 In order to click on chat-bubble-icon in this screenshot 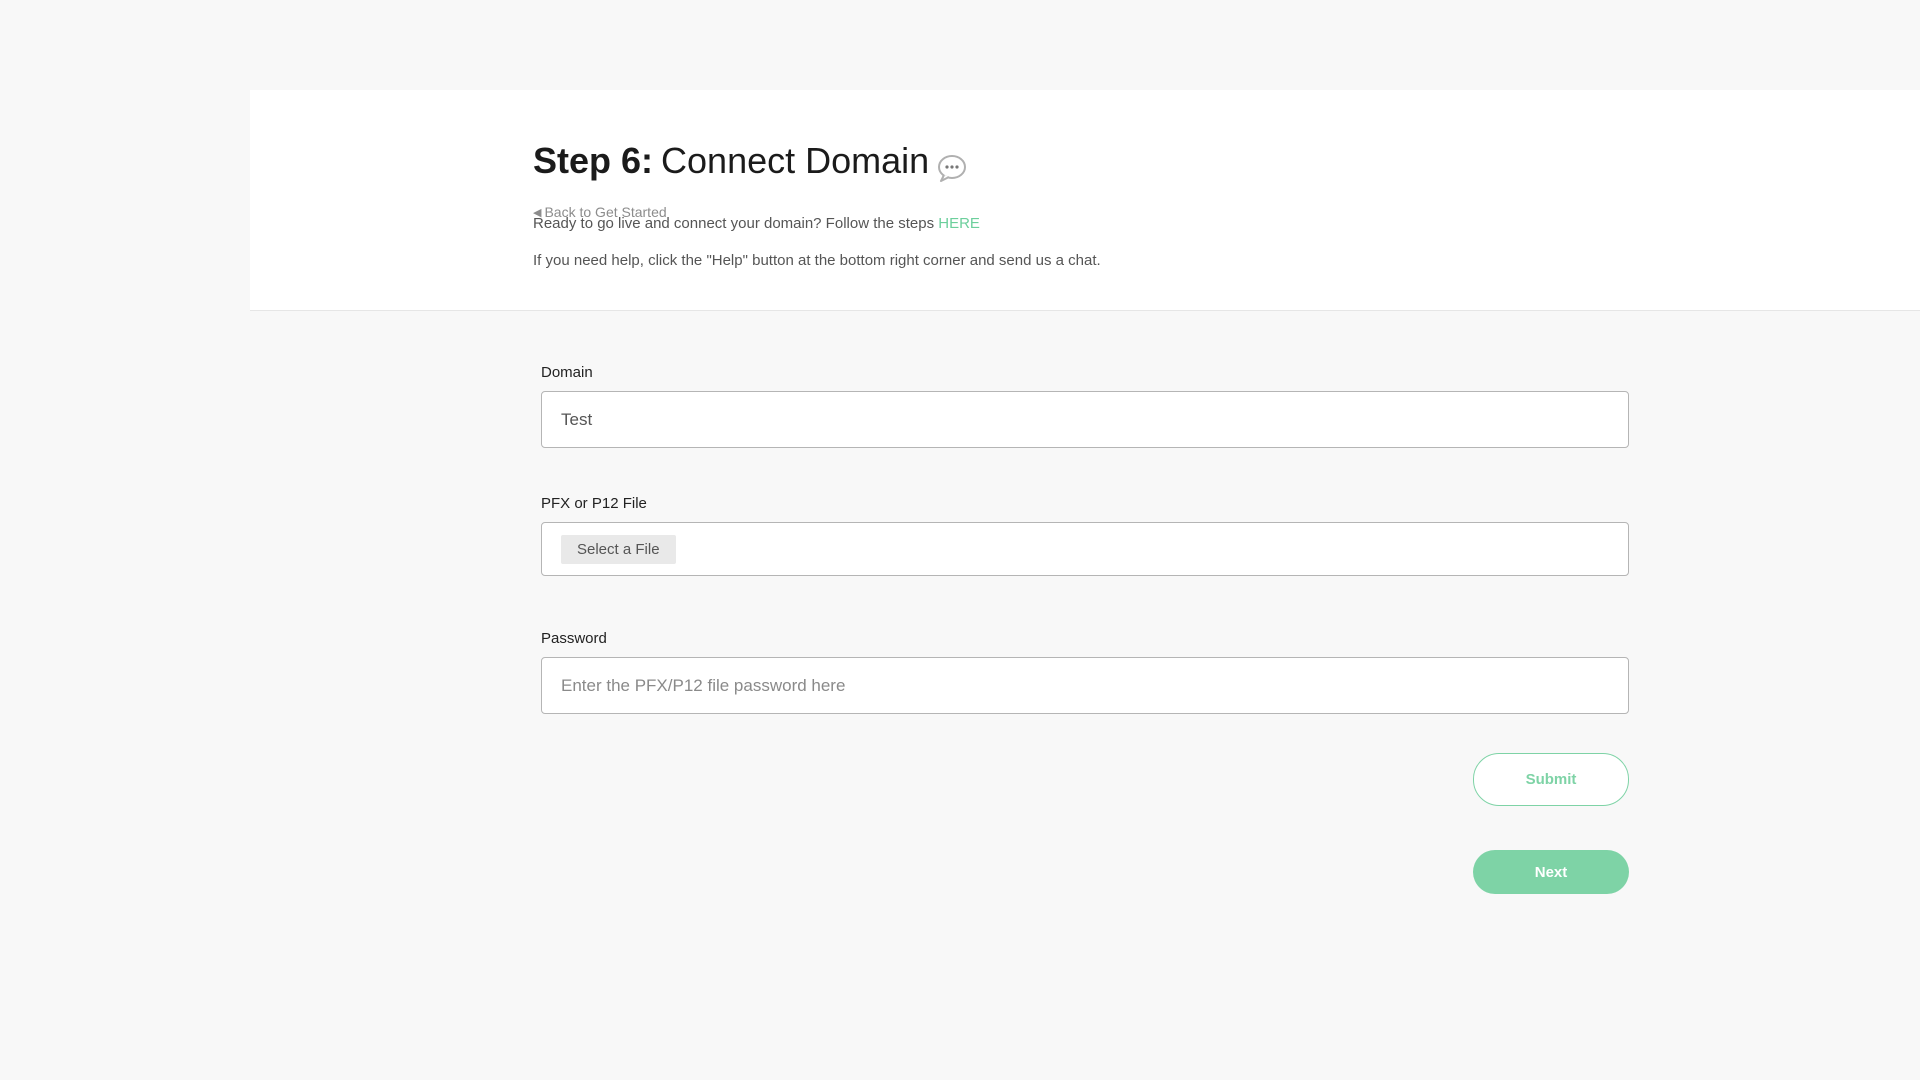, I will do `click(952, 165)`.